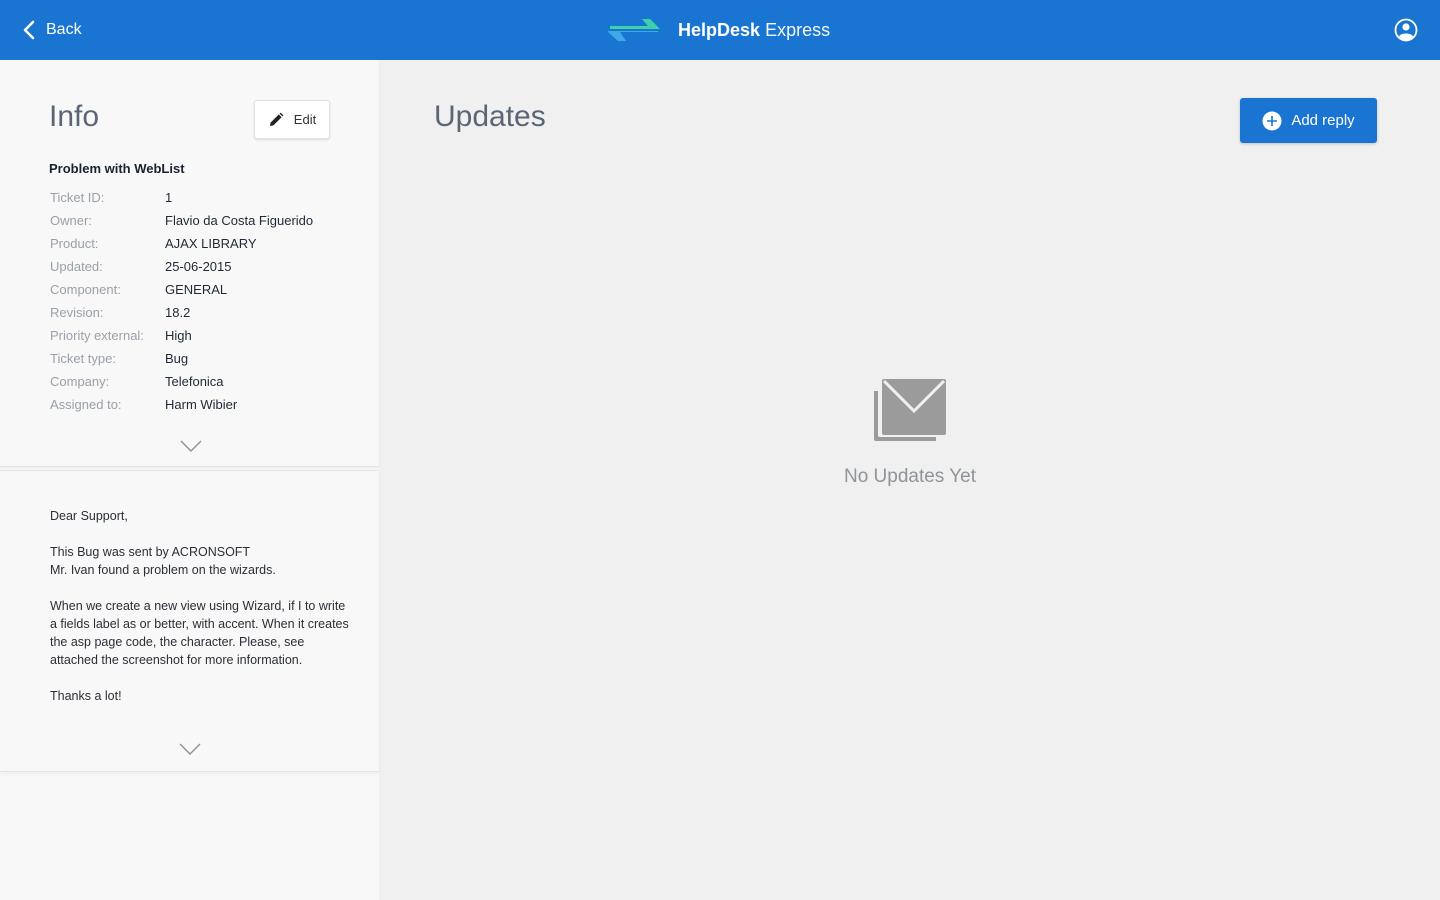  What do you see at coordinates (97, 335) in the screenshot?
I see `field-label: Priority external:` at bounding box center [97, 335].